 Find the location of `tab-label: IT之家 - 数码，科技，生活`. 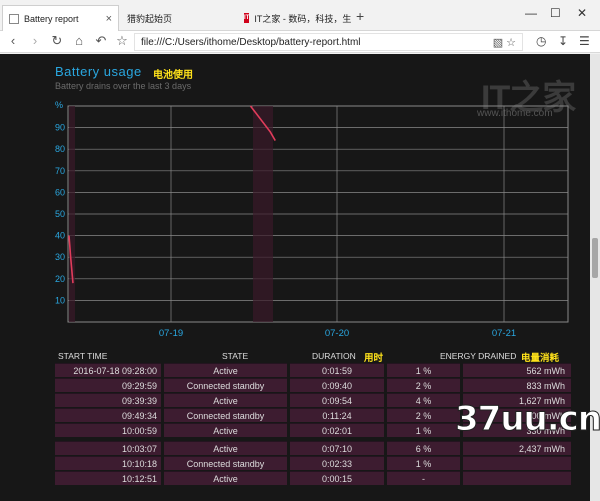

tab-label: IT之家 - 数码，科技，生活 is located at coordinates (302, 18).